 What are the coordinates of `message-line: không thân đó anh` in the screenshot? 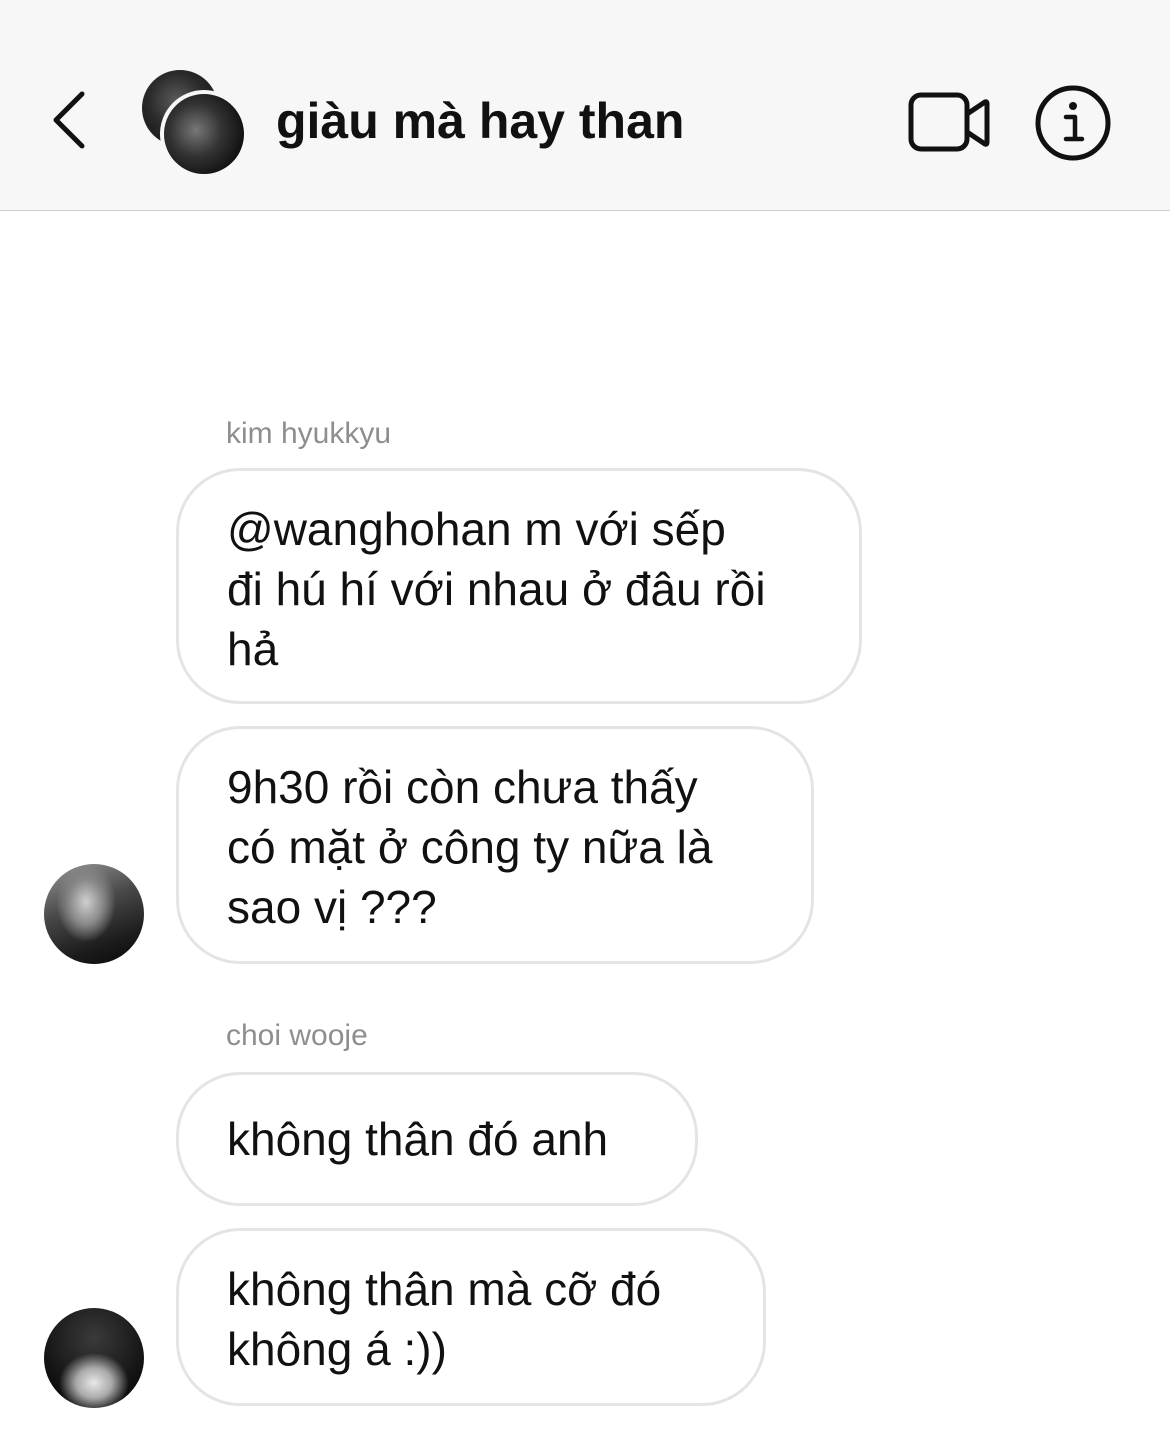 It's located at (418, 1139).